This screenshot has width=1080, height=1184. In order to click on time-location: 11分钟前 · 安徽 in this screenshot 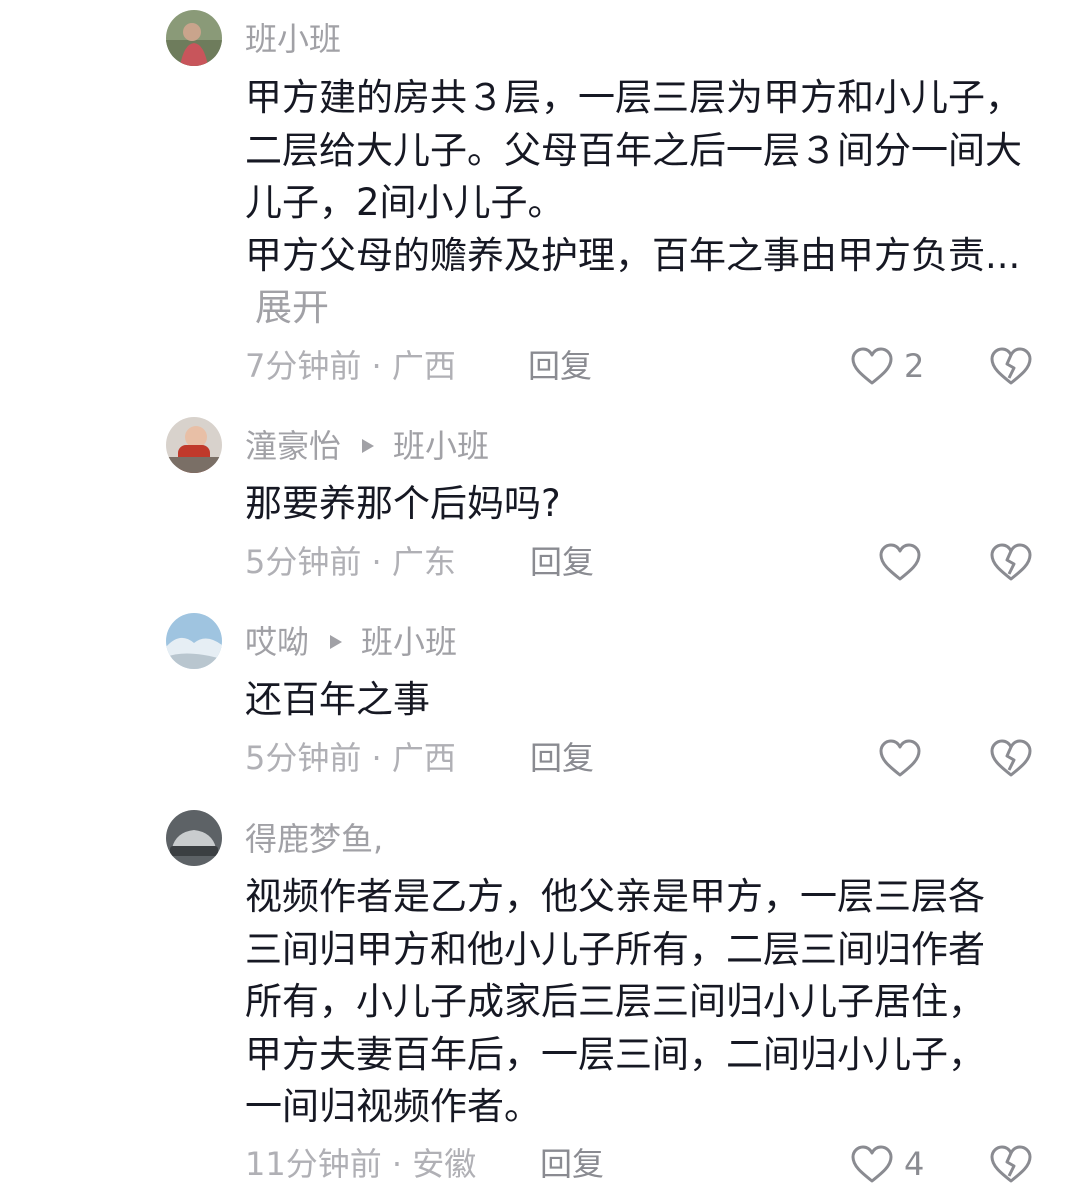, I will do `click(361, 1164)`.